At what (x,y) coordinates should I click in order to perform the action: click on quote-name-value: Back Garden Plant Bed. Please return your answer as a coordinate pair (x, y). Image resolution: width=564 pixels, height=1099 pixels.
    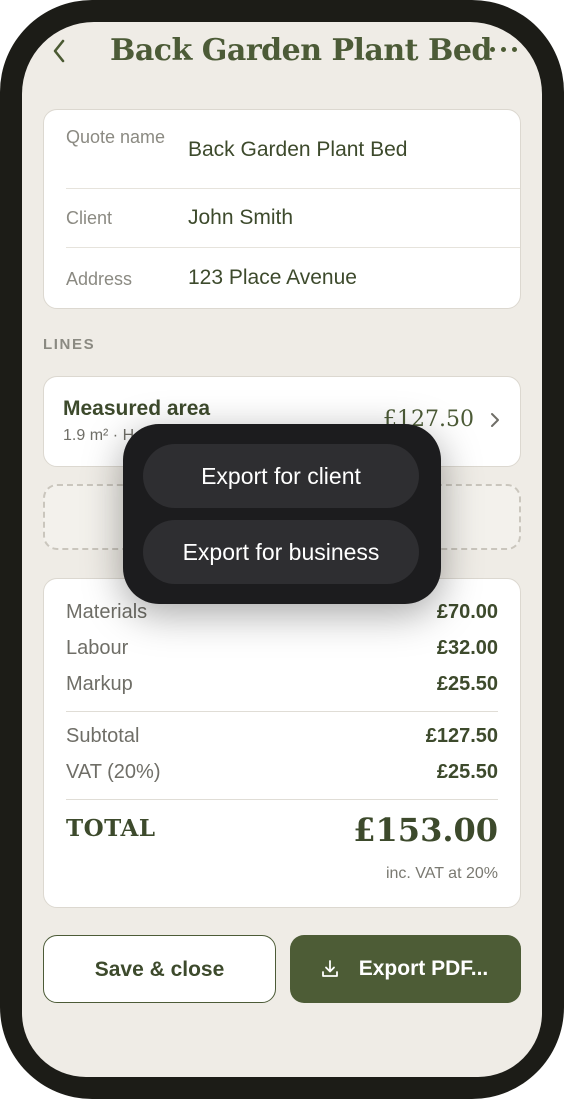
    Looking at the image, I should click on (297, 150).